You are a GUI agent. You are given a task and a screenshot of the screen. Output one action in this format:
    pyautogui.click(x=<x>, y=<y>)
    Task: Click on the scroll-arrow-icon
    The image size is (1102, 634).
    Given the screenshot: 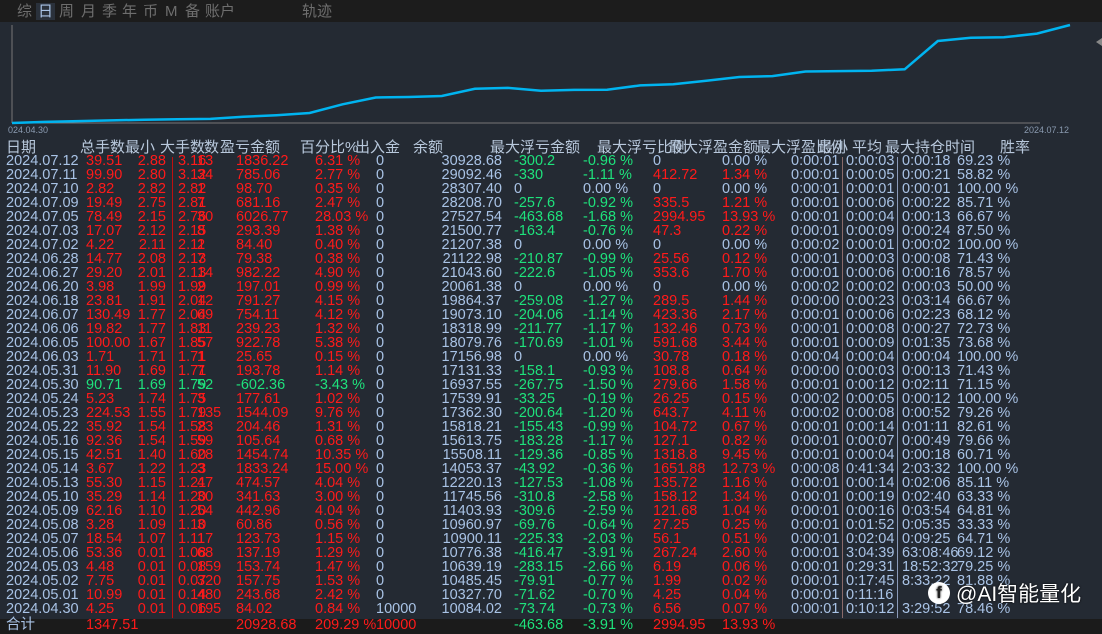 What is the action you would take?
    pyautogui.click(x=1099, y=42)
    